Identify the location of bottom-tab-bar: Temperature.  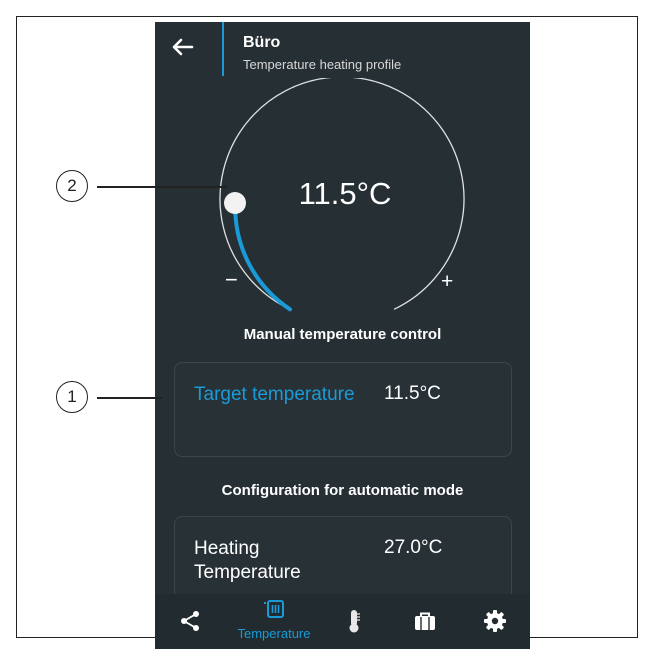
(342, 621).